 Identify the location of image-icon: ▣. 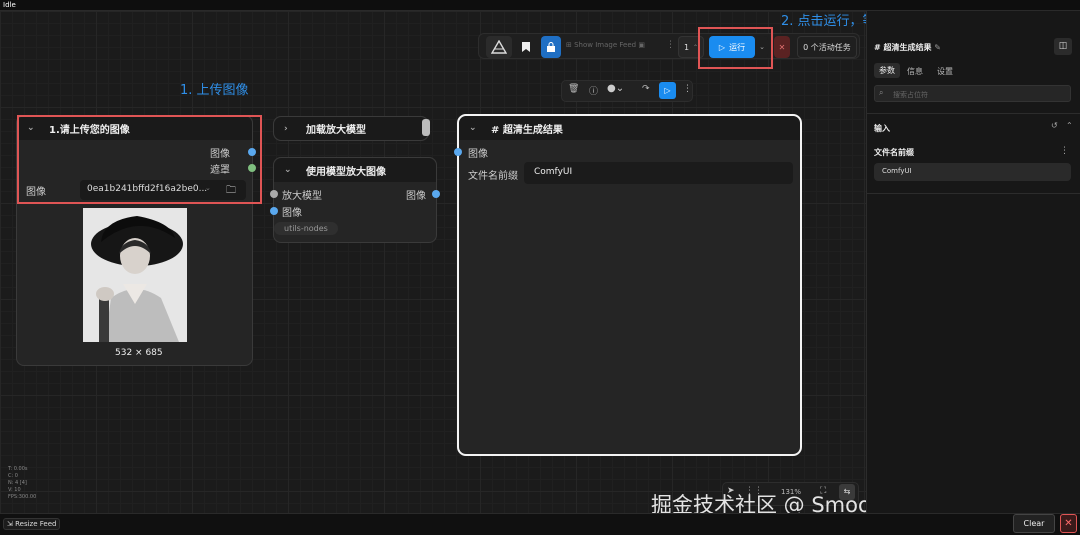
(641, 45).